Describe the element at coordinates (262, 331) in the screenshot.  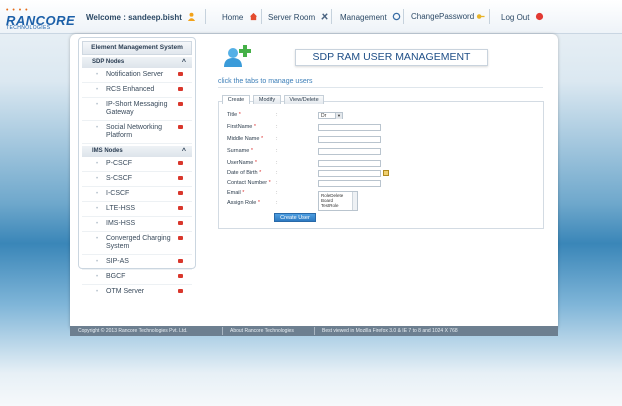
I see `footer-about-link: About Rancore Technologies` at that location.